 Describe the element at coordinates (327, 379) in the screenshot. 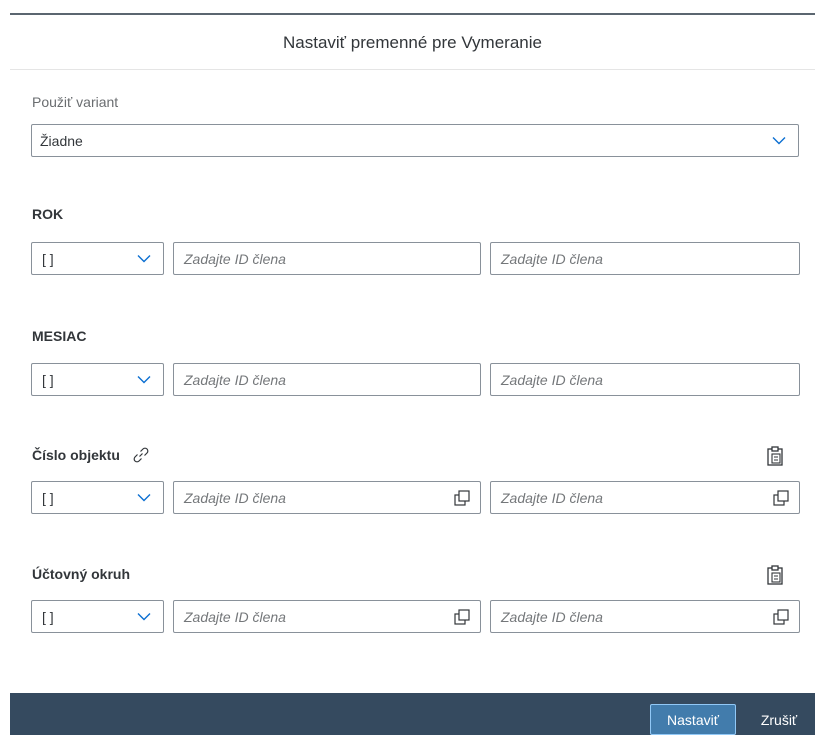

I see `member-id-from-input-mesiac: Zadajte ID člena` at that location.